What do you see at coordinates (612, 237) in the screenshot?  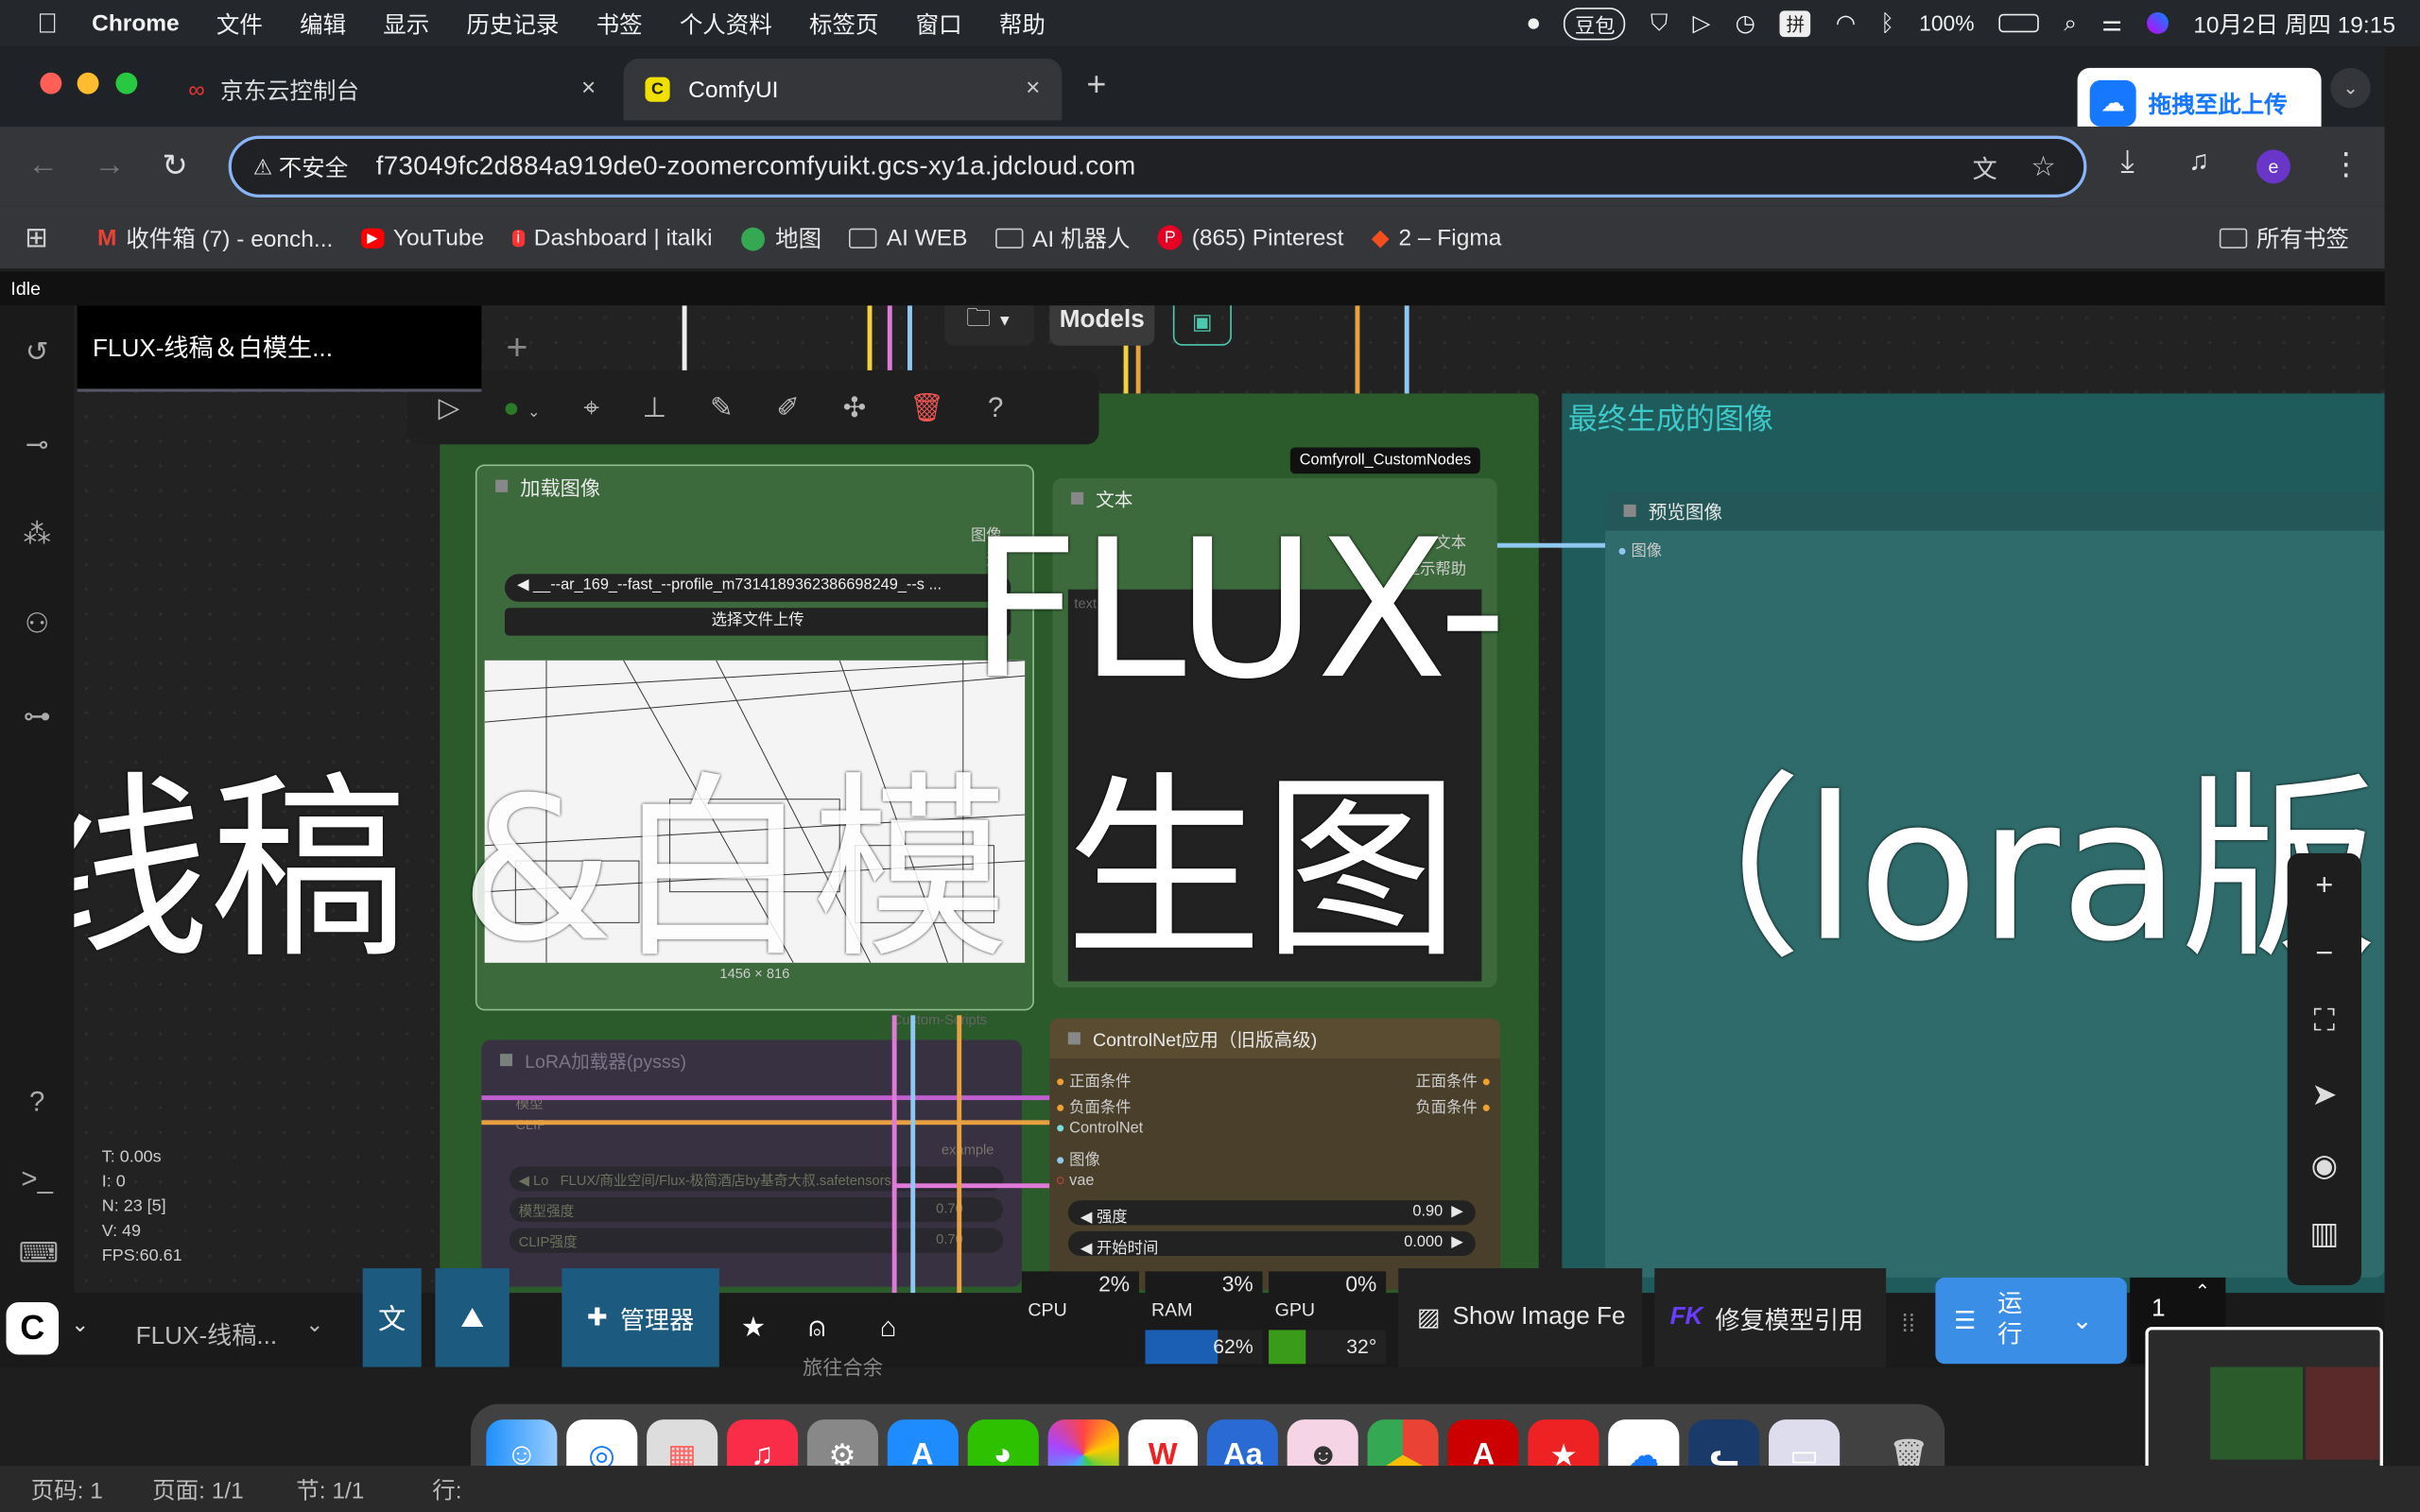 I see `bookmark-italki: i Dashboard | italki` at bounding box center [612, 237].